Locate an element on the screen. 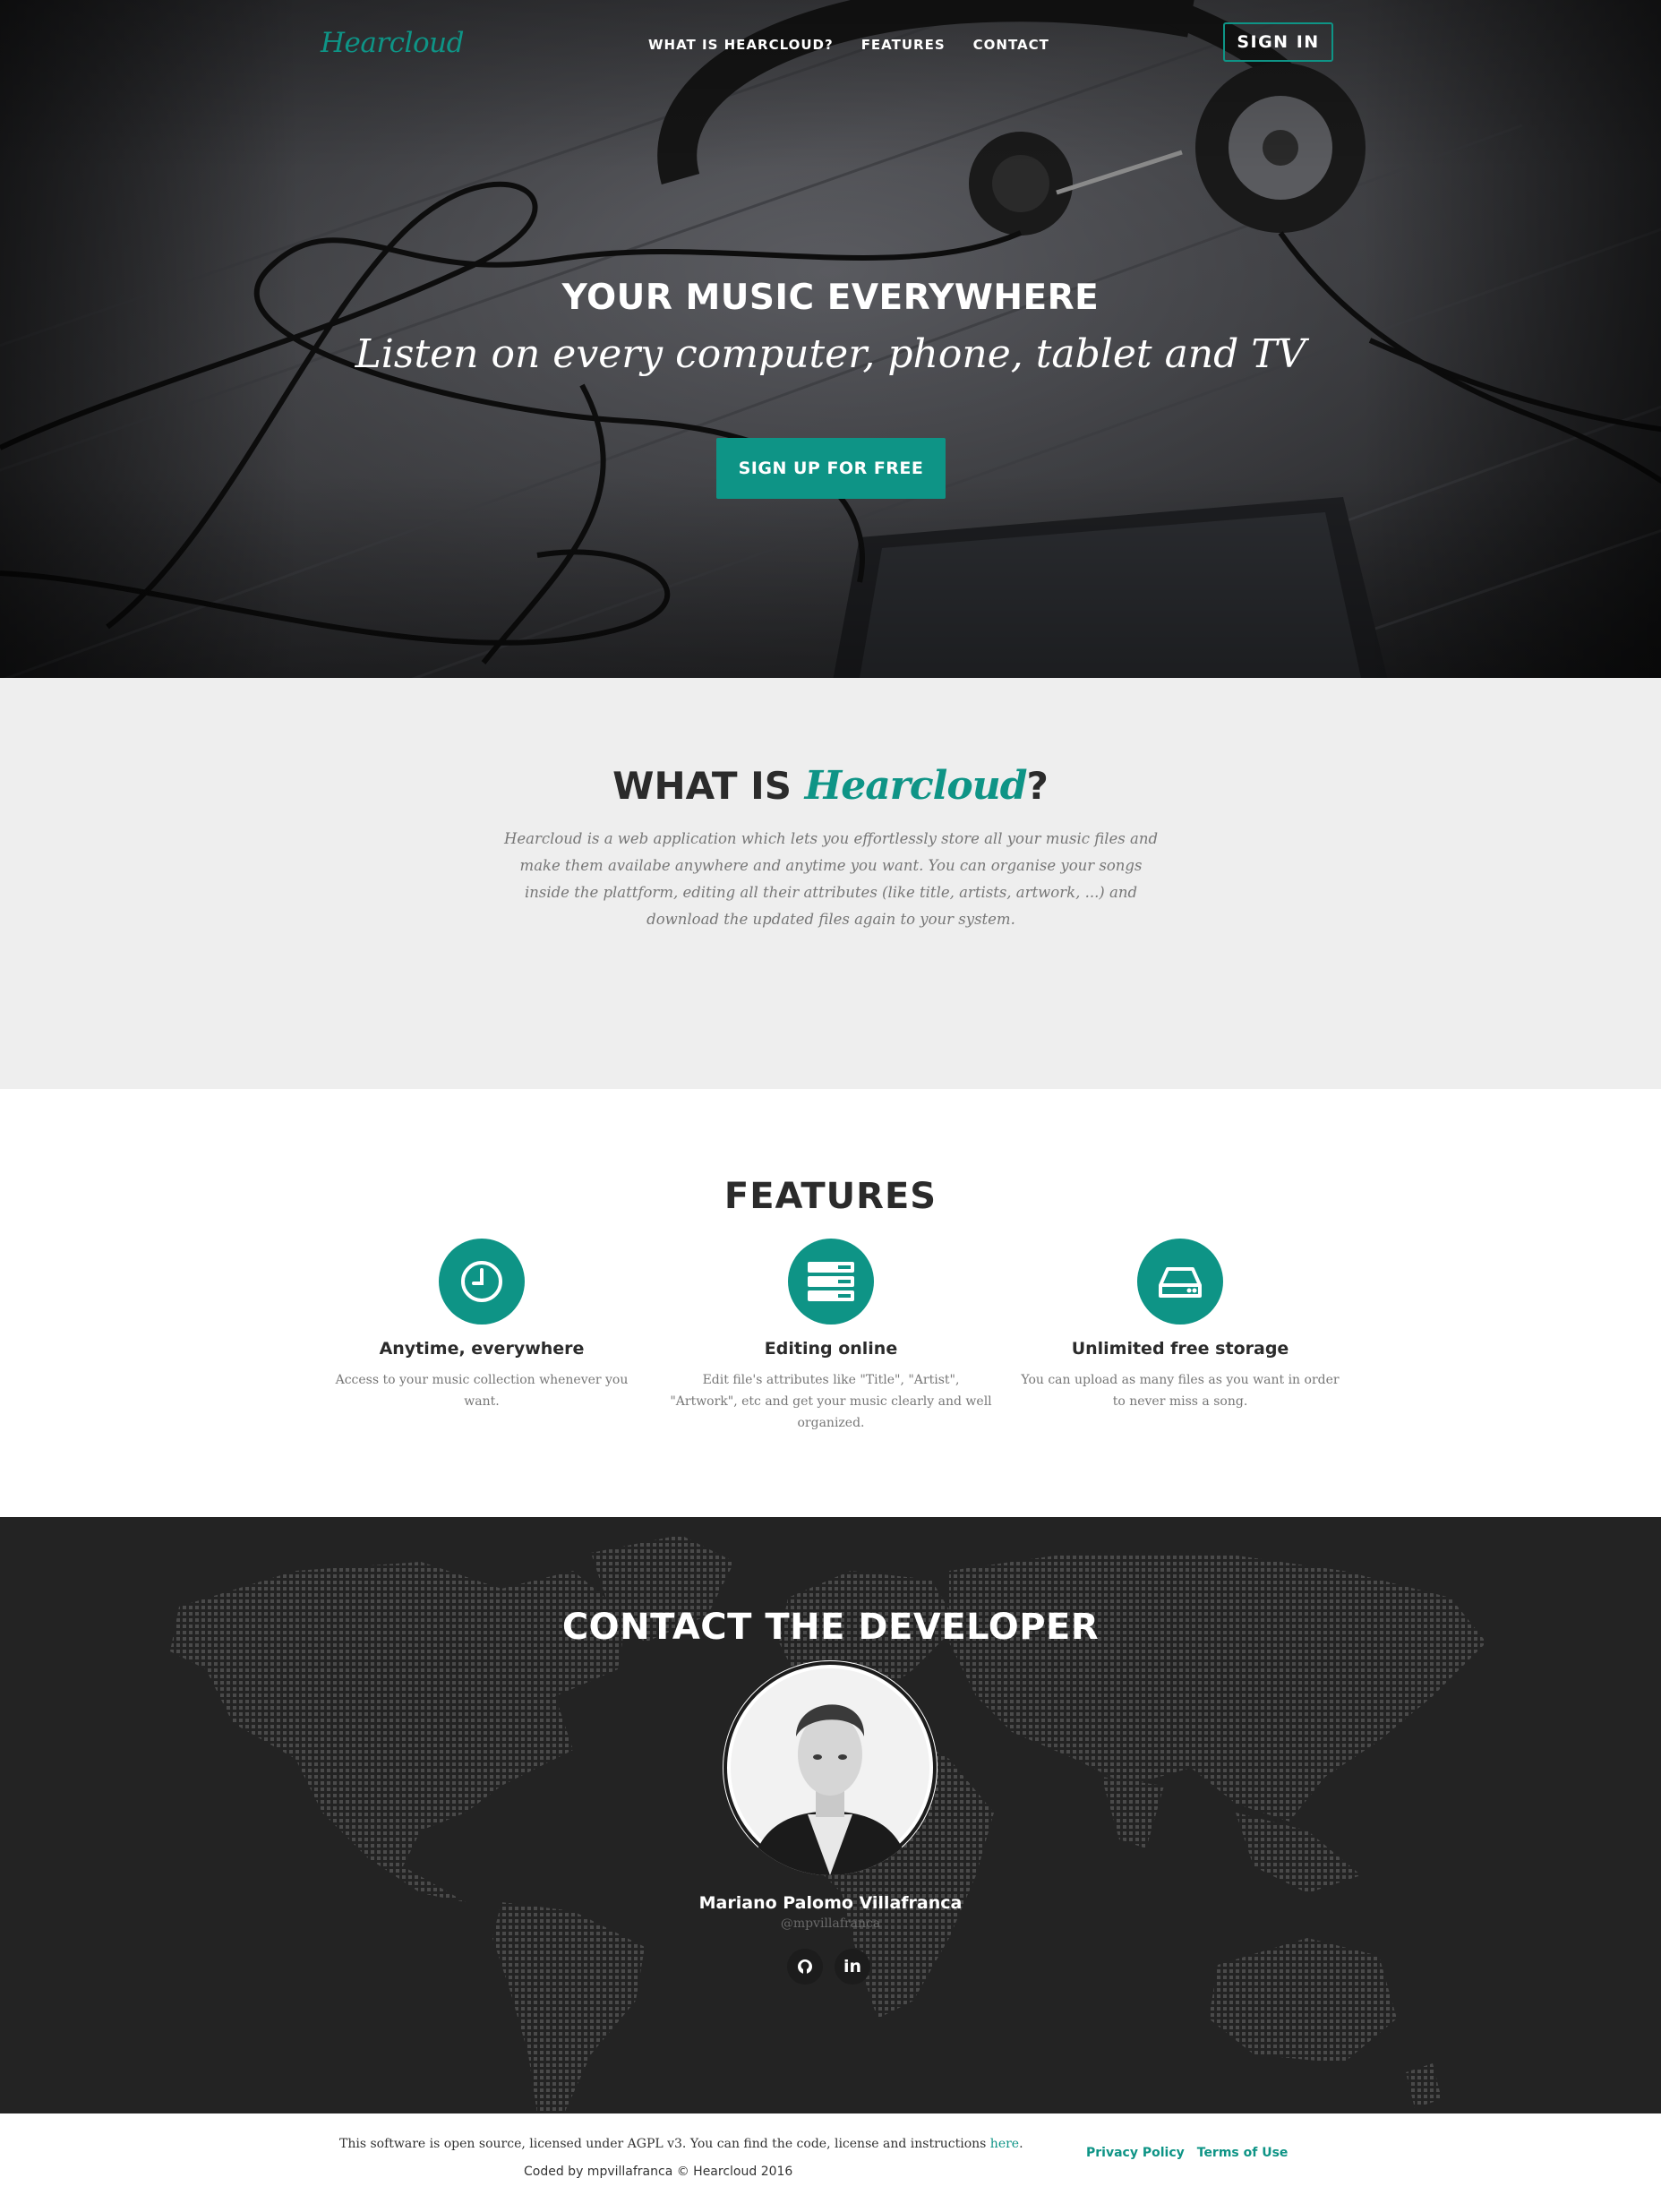 The image size is (1661, 2212). sign-up-button: SIGN UP FOR FREE is located at coordinates (831, 468).